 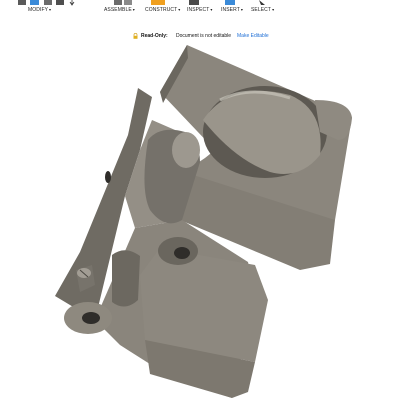 I want to click on menu-inspect: INSPECT▾, so click(x=199, y=10).